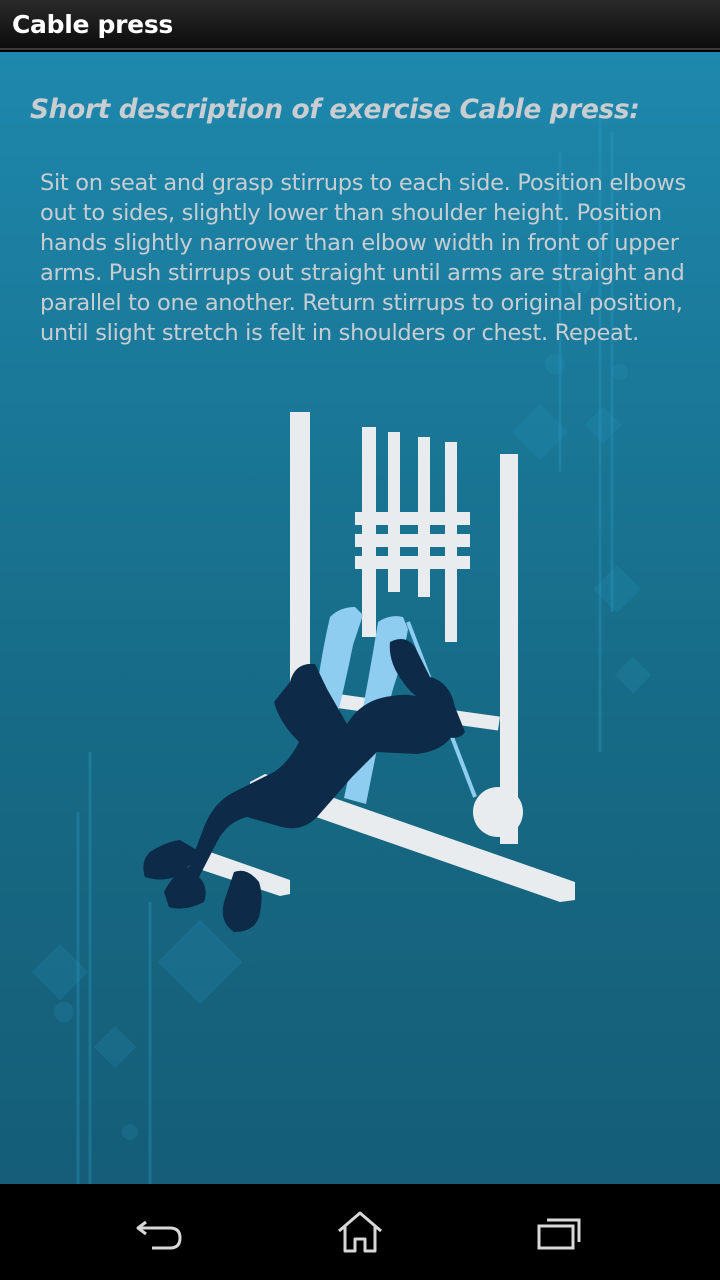 The width and height of the screenshot is (720, 1280). I want to click on action-bar: Cable press, so click(360, 25).